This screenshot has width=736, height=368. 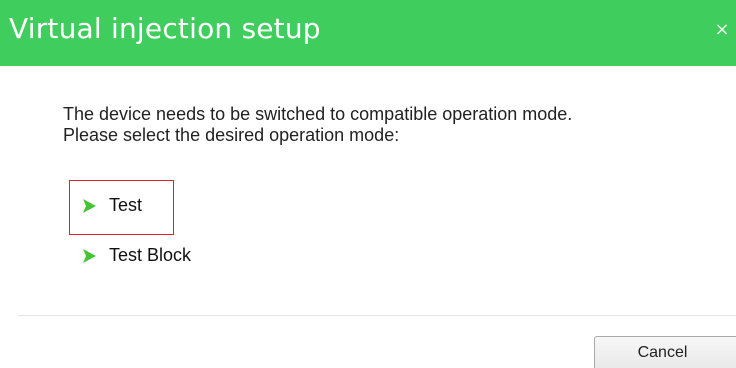 What do you see at coordinates (665, 352) in the screenshot?
I see `cancel-button: Cancel` at bounding box center [665, 352].